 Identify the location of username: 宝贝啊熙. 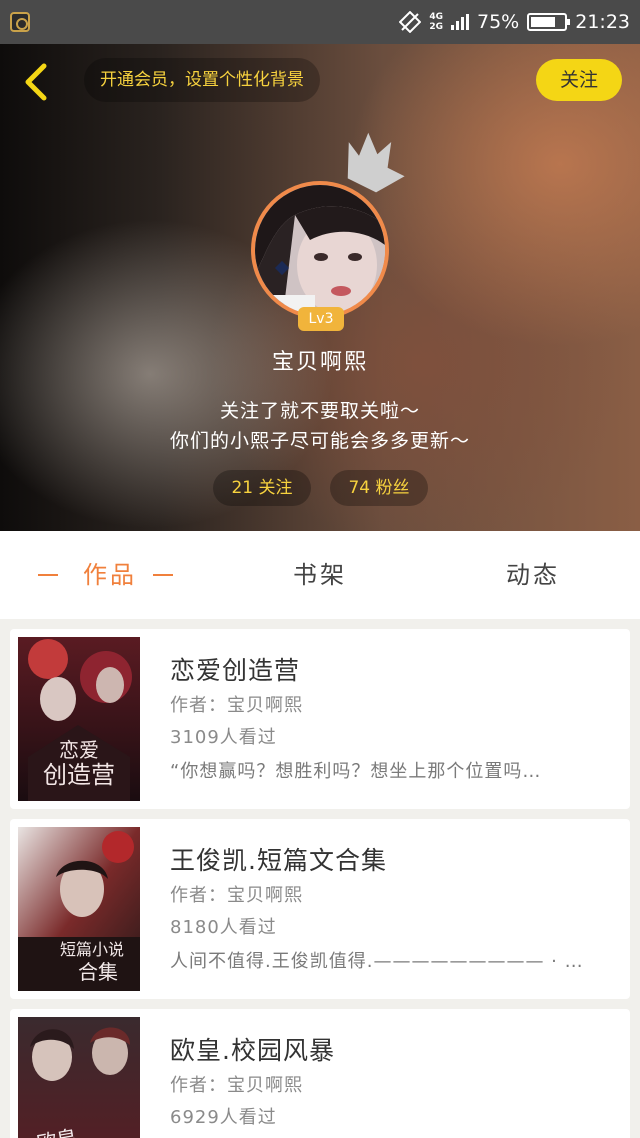
(319, 362).